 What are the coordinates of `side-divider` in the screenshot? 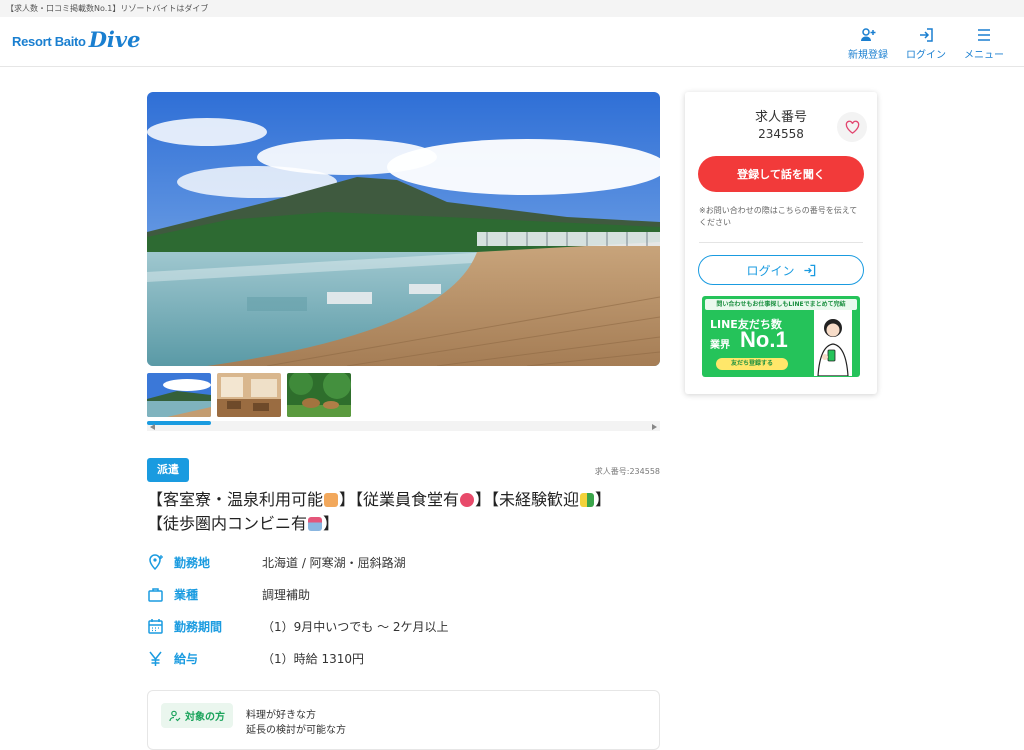 It's located at (781, 242).